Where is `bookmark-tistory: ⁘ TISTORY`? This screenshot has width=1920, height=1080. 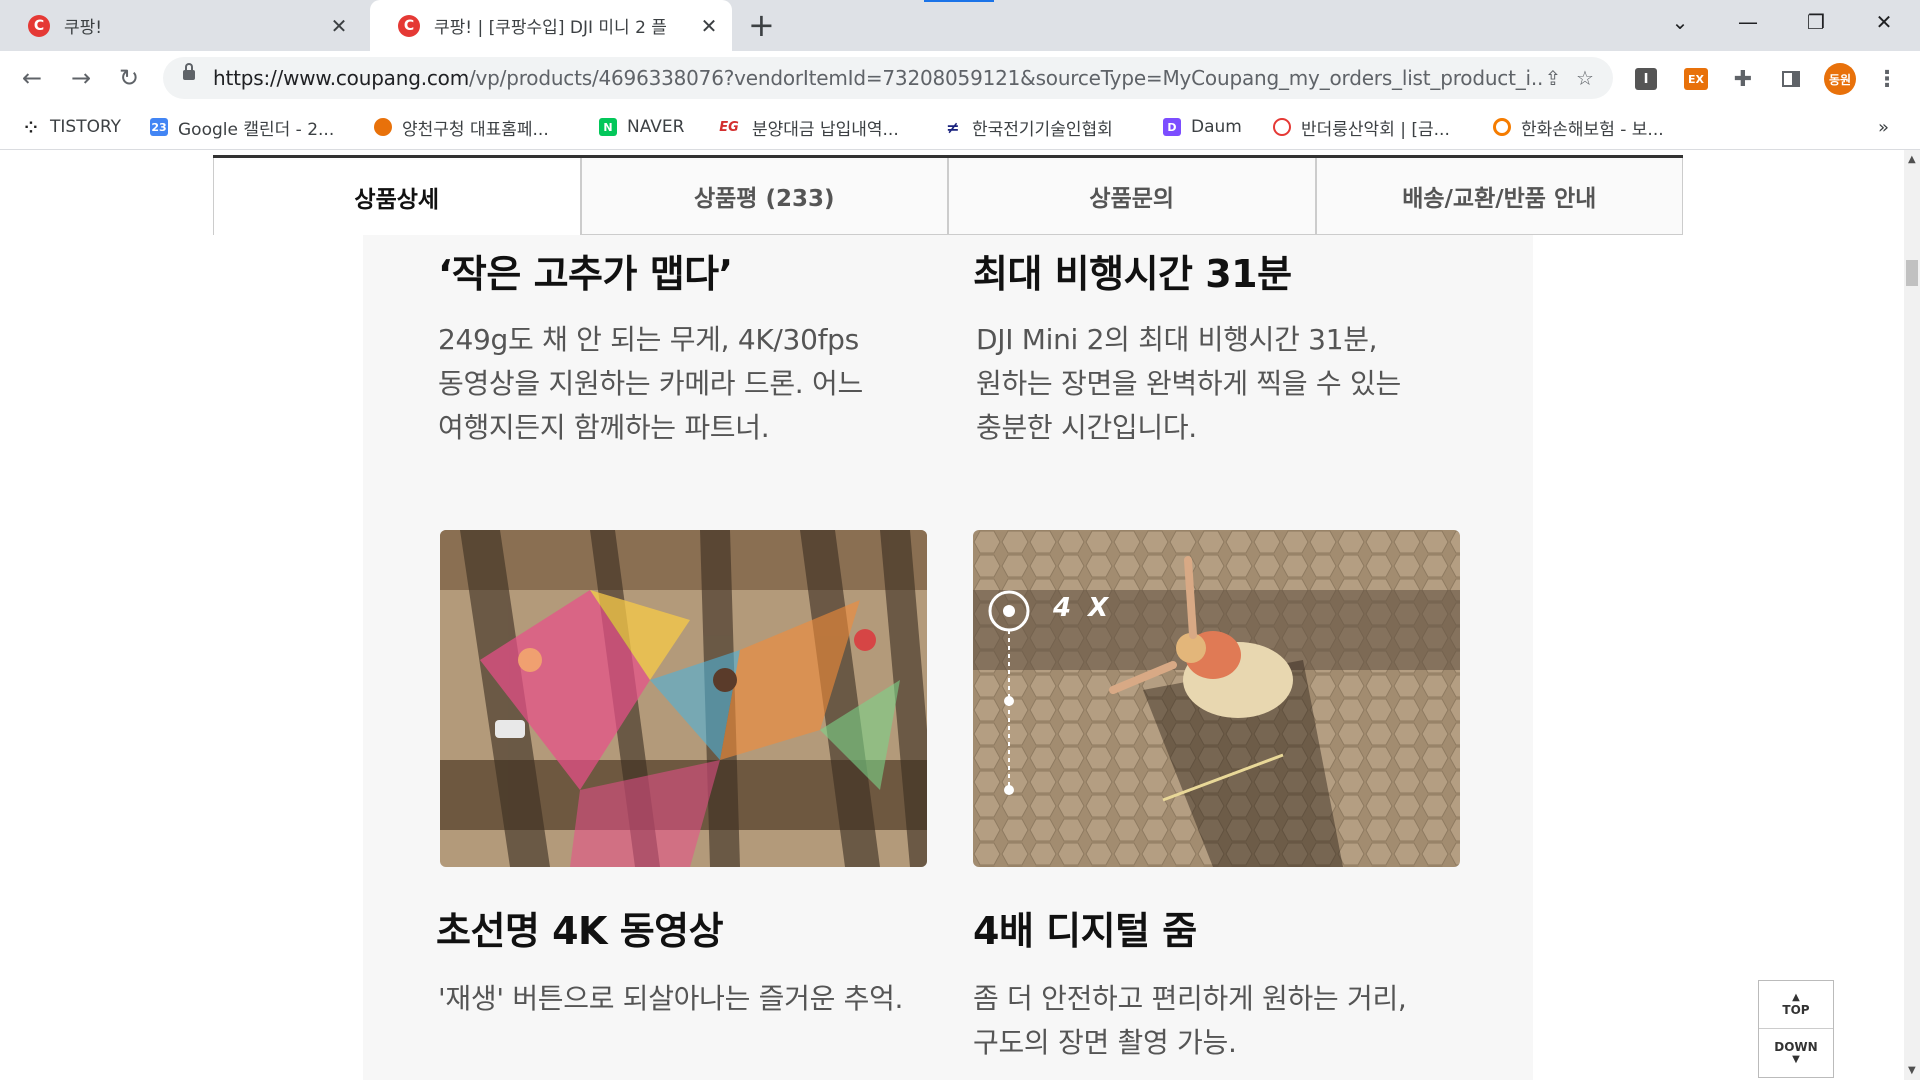
bookmark-tistory: ⁘ TISTORY is located at coordinates (71, 127).